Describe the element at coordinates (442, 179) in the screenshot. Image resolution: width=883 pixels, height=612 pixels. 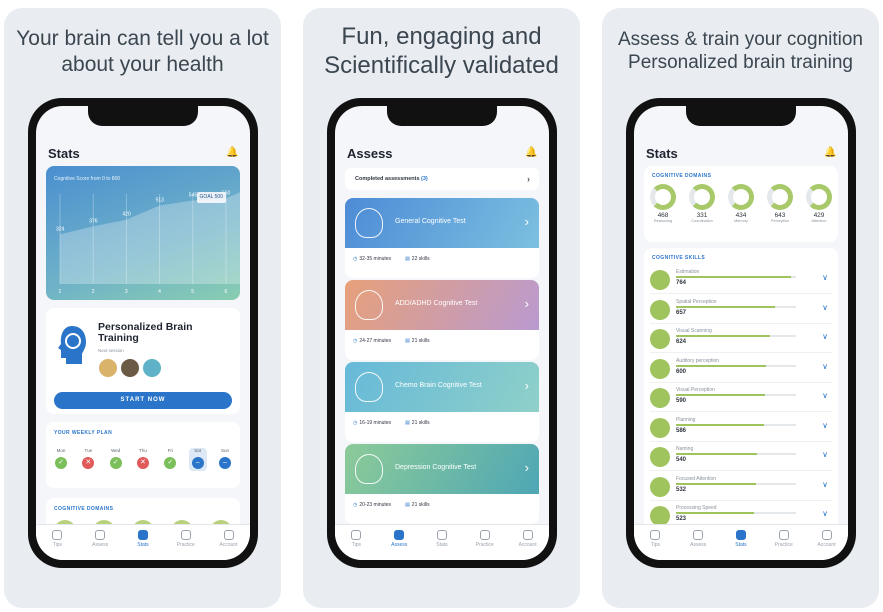
I see `completed-assessments-row: Completed assessments (3) ›` at that location.